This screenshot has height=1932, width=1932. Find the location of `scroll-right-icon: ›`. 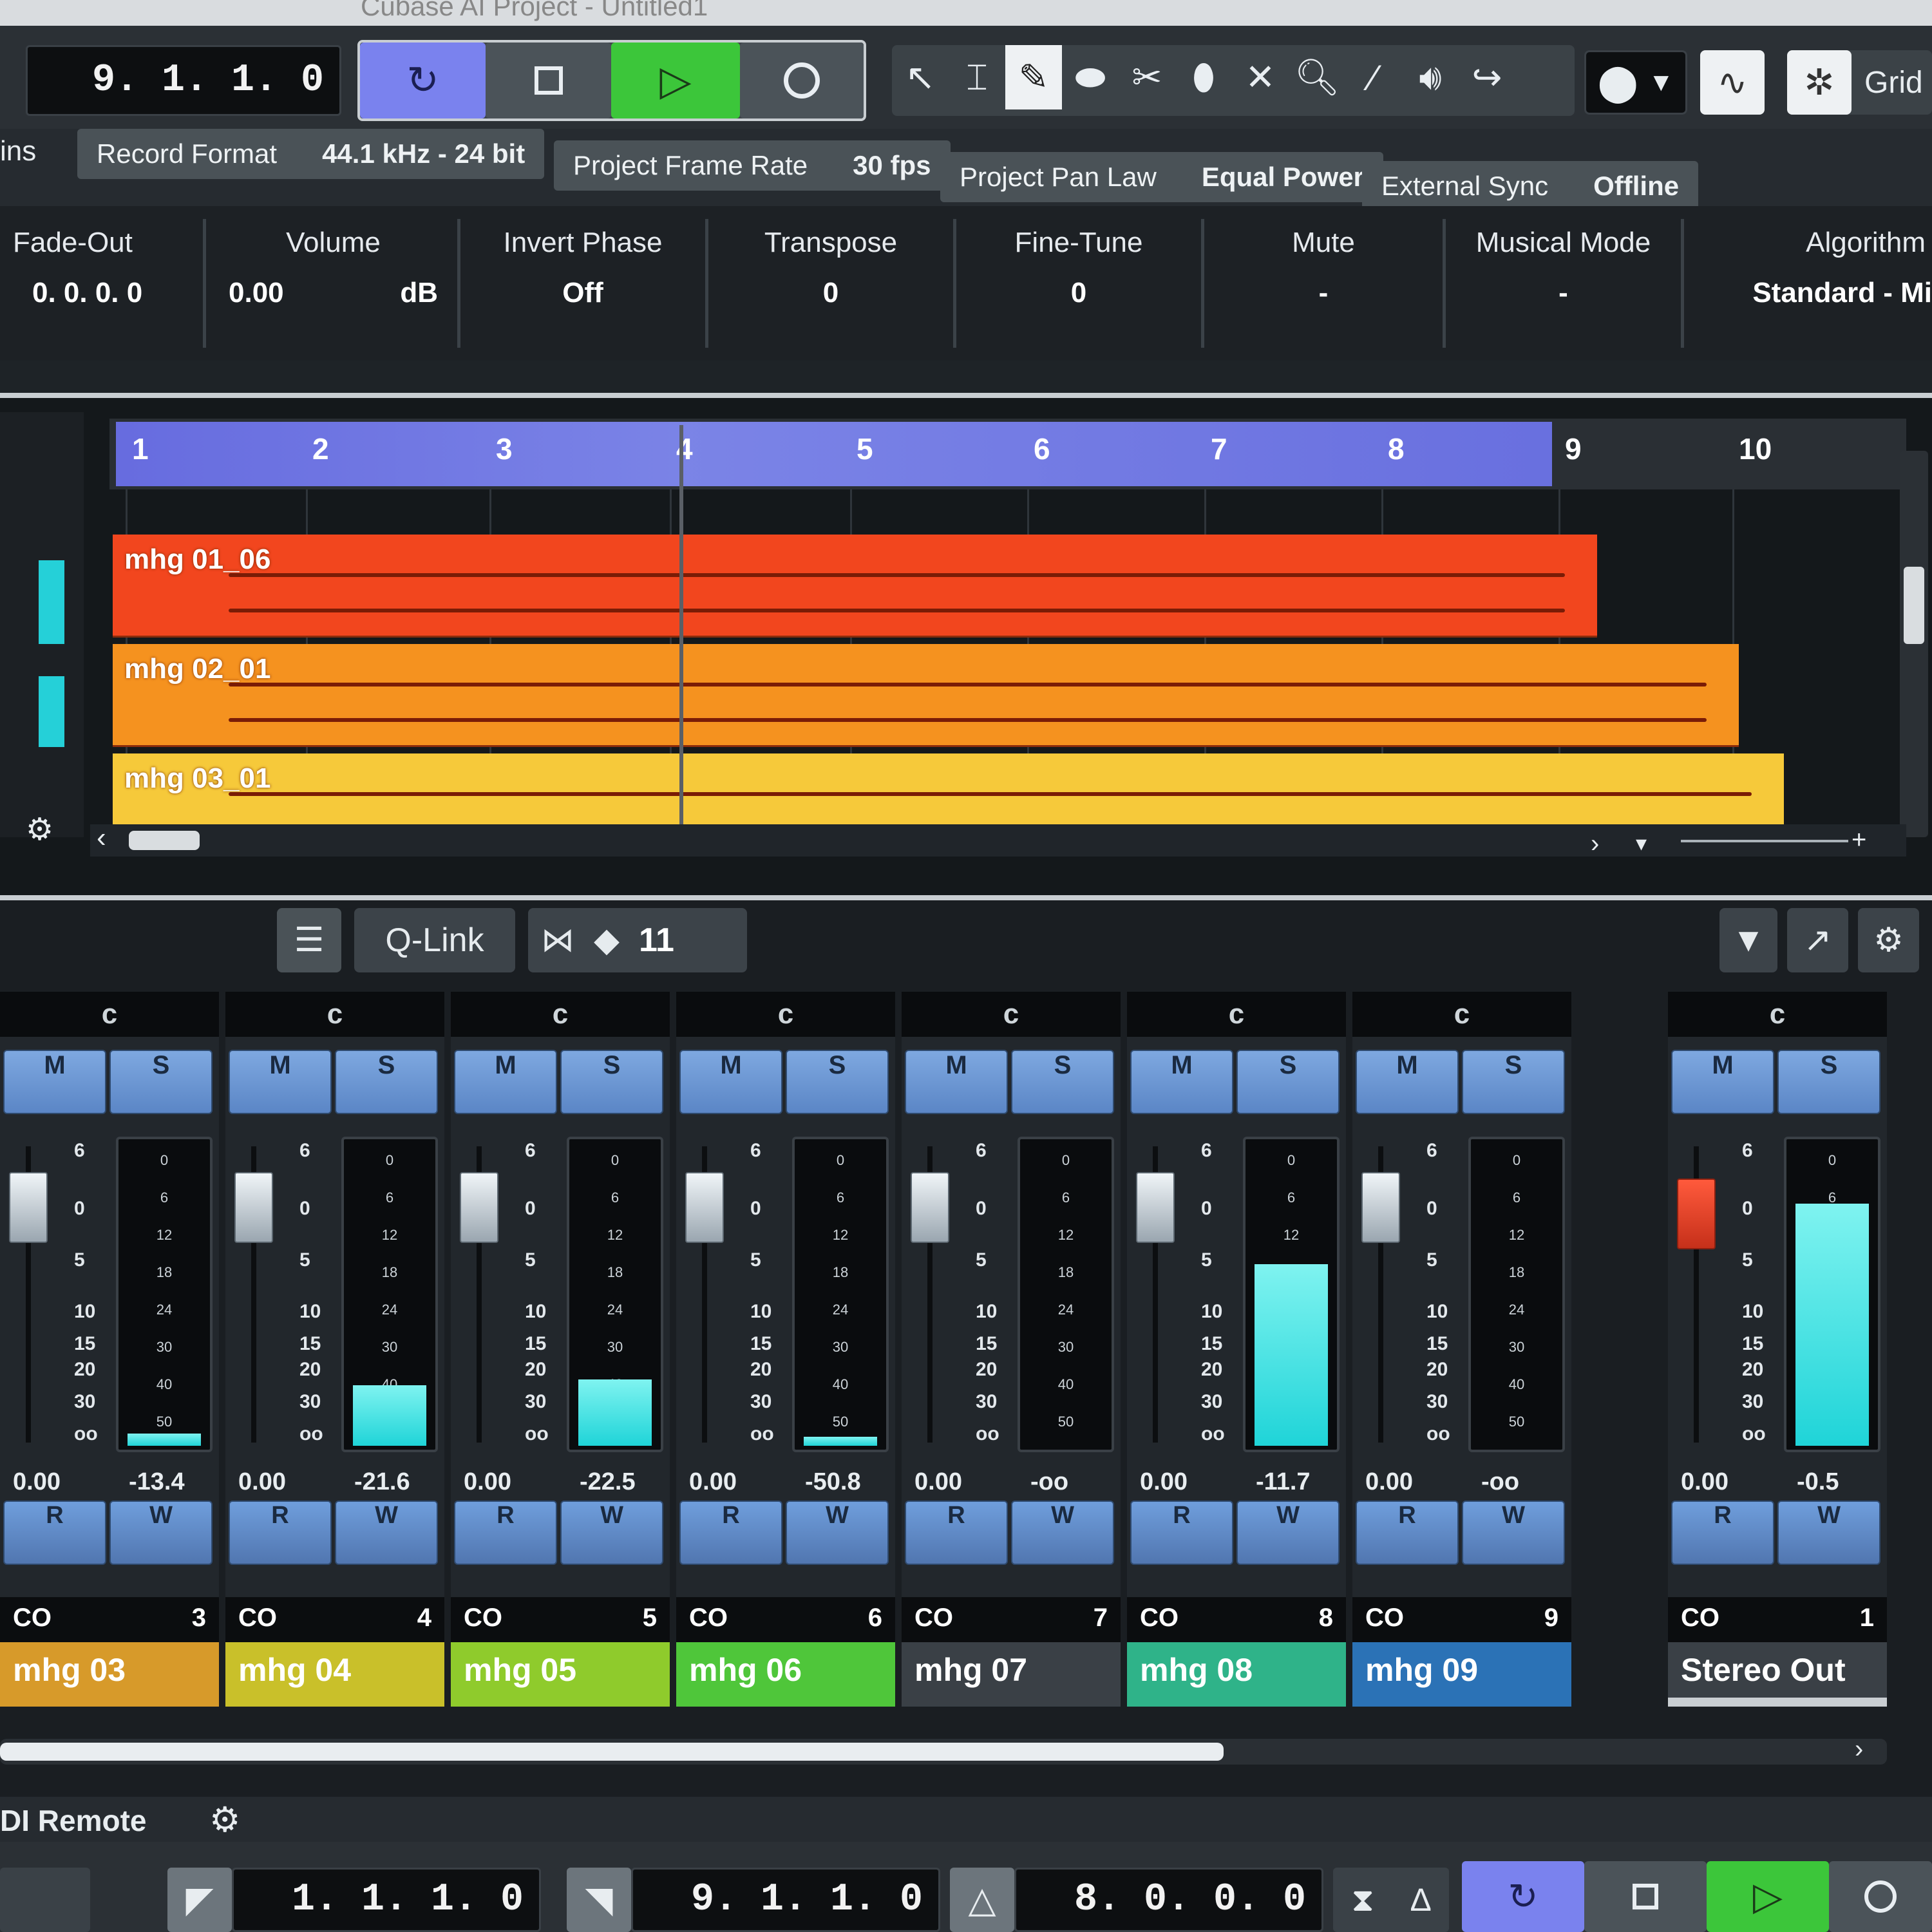

scroll-right-icon: › is located at coordinates (1595, 844).